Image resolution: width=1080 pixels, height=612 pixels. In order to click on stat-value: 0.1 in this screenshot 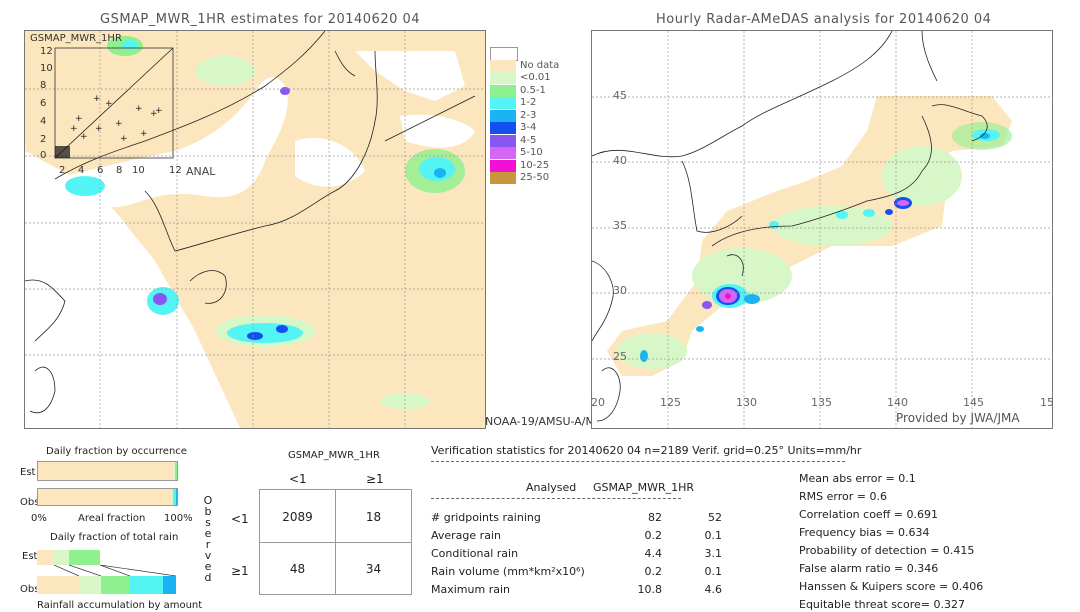, I will do `click(713, 571)`.